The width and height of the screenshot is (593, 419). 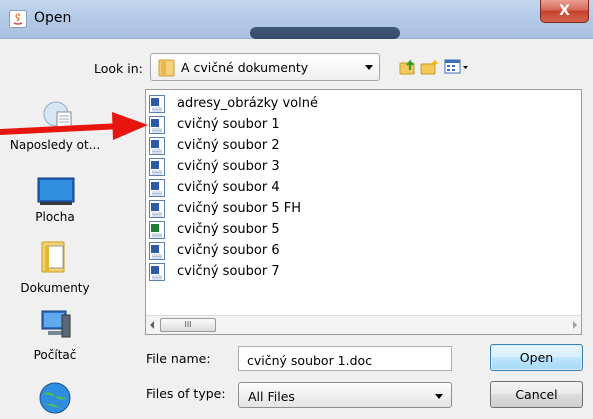 I want to click on file-name-input, so click(x=345, y=358).